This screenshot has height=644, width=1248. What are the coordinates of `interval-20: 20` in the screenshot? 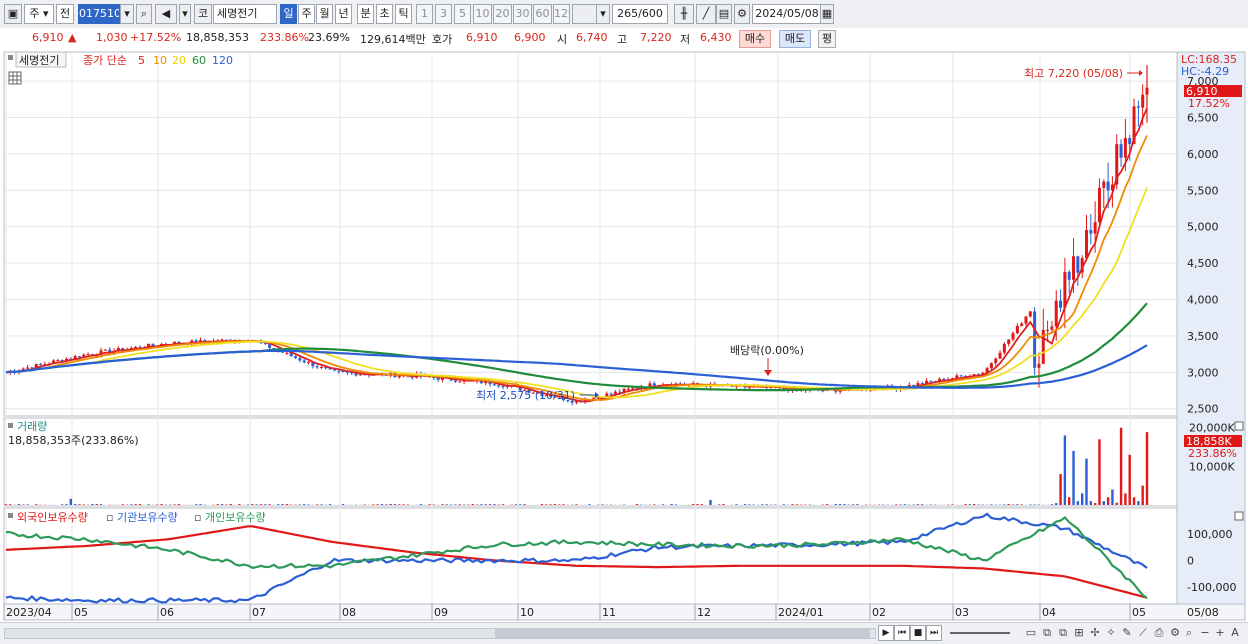 It's located at (502, 14).